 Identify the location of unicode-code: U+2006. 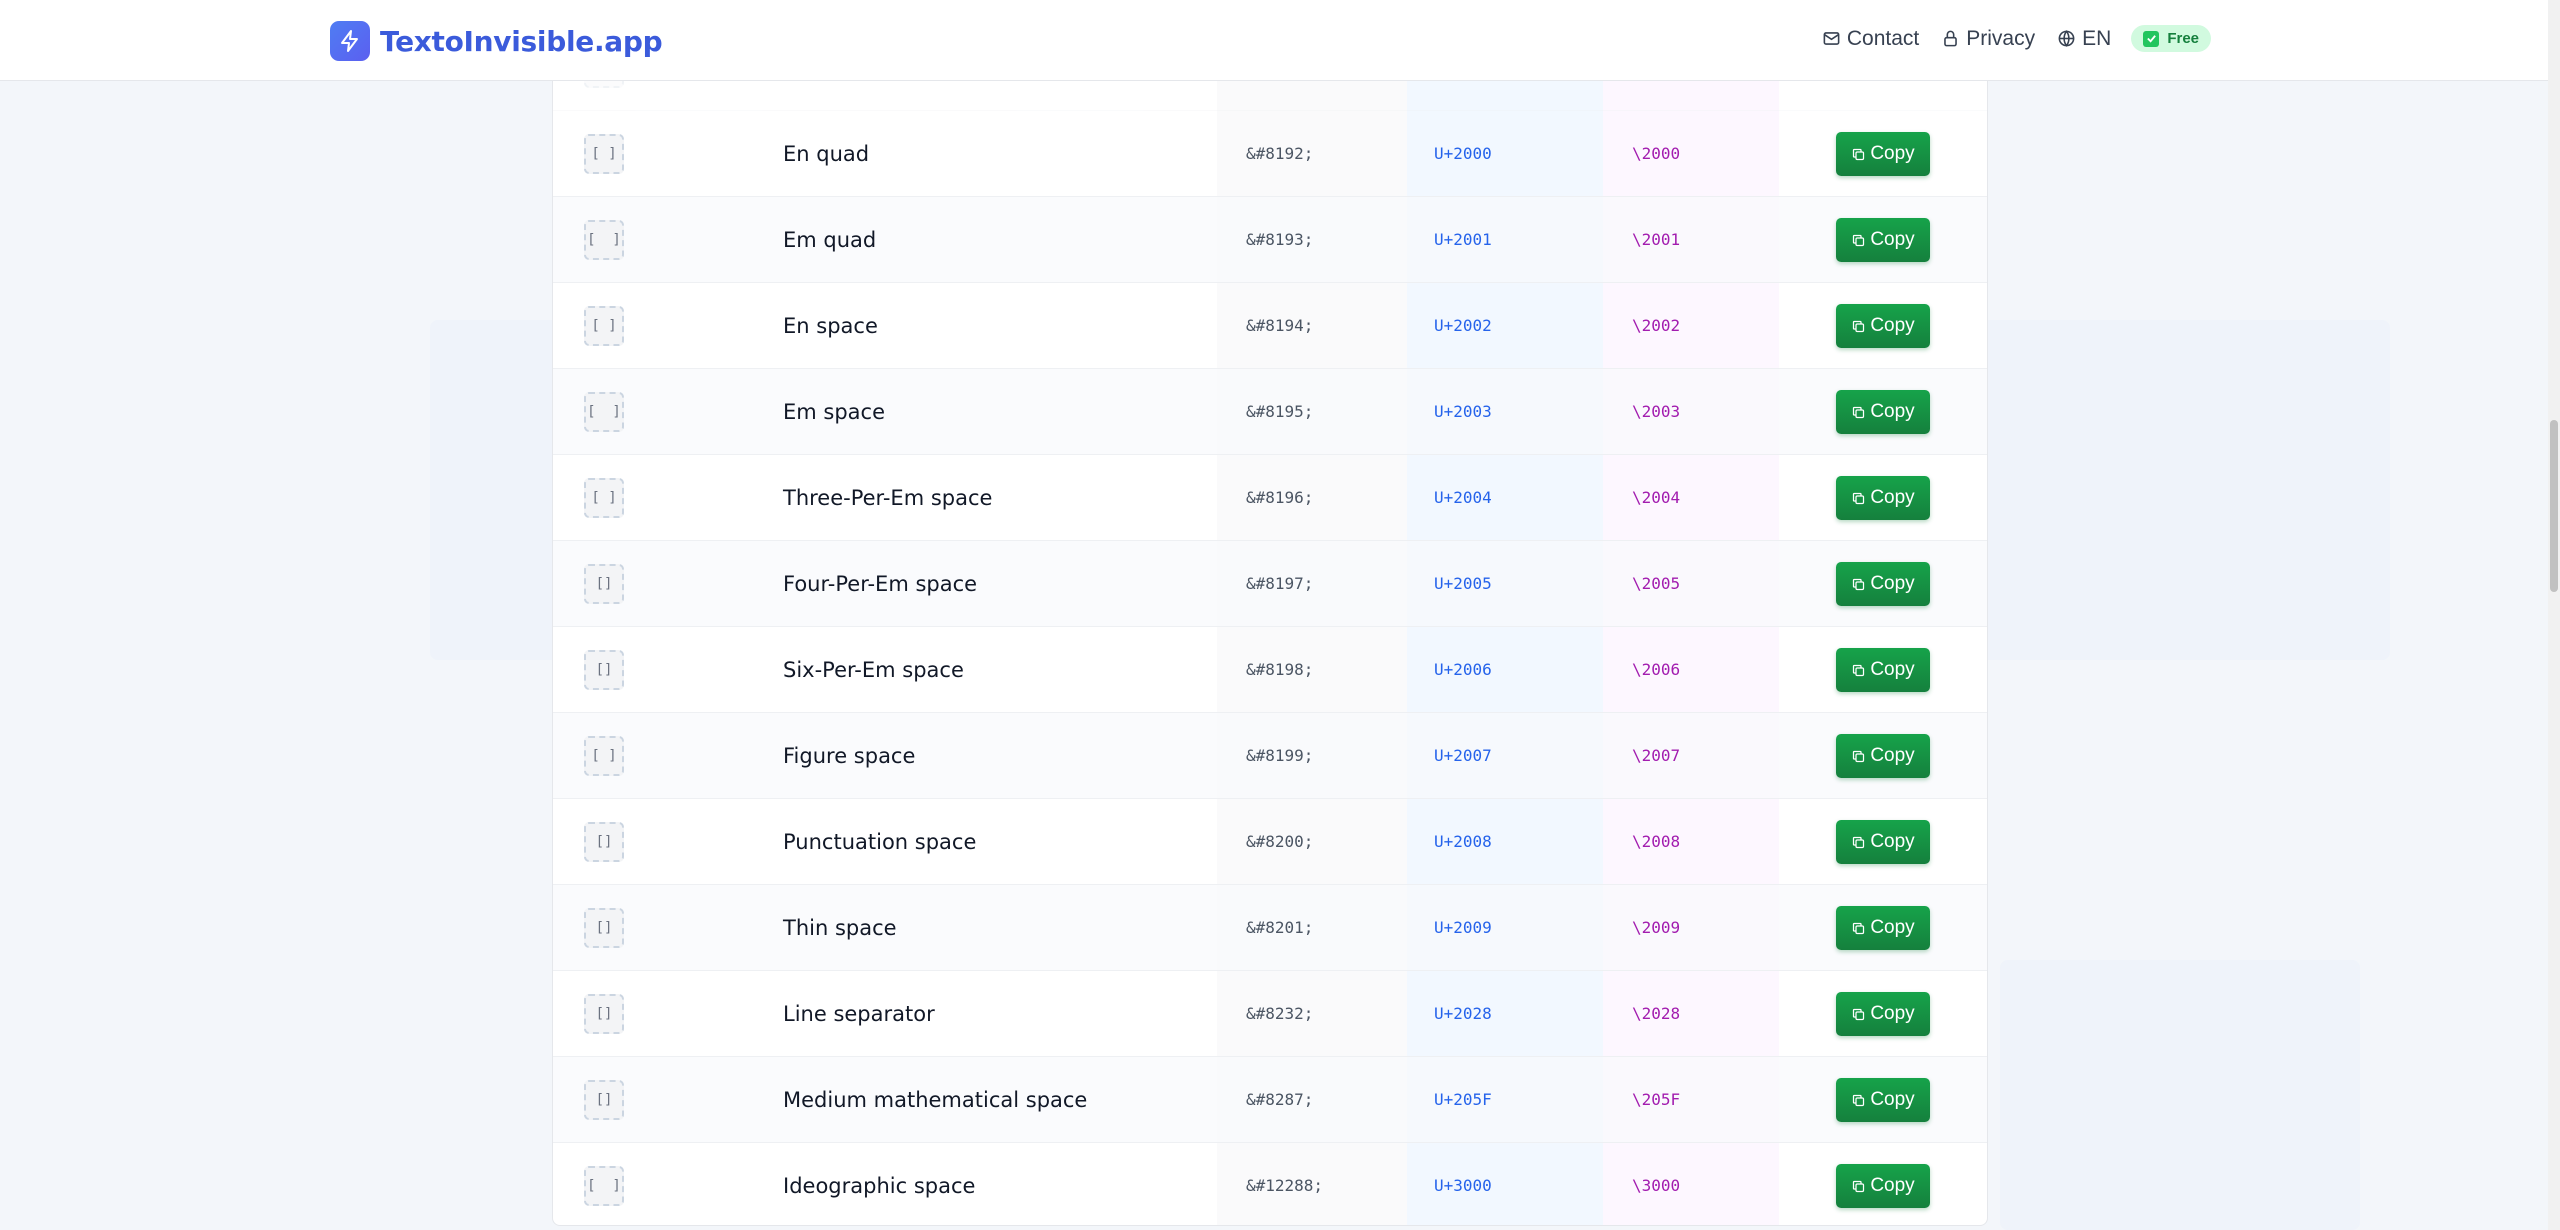
(1463, 669).